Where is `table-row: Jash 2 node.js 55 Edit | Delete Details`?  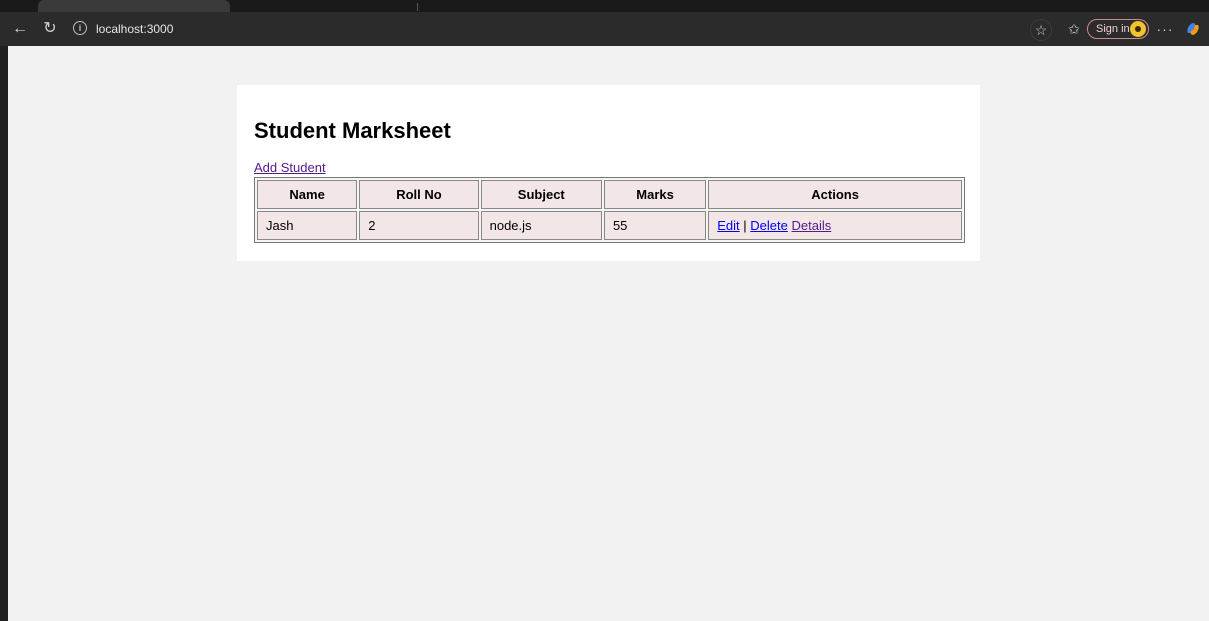
table-row: Jash 2 node.js 55 Edit | Delete Details is located at coordinates (609, 225).